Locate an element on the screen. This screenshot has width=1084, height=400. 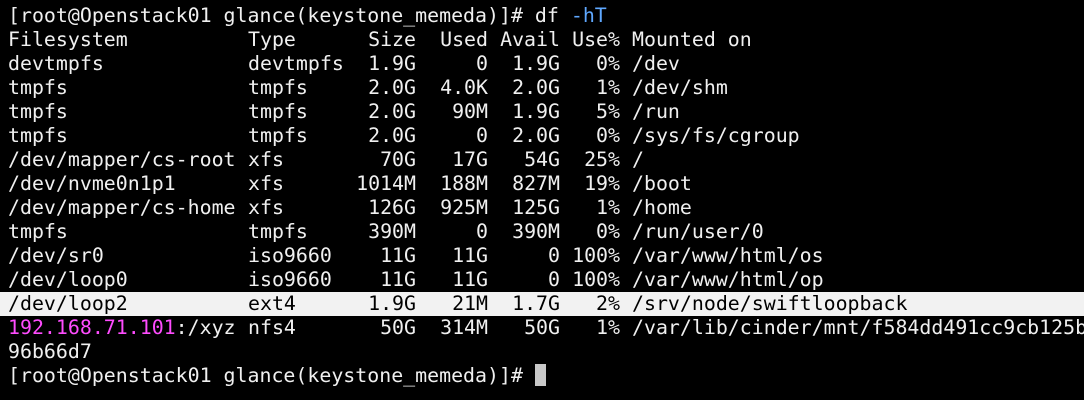
row-filesystem: /dev/loop0 is located at coordinates (68, 279).